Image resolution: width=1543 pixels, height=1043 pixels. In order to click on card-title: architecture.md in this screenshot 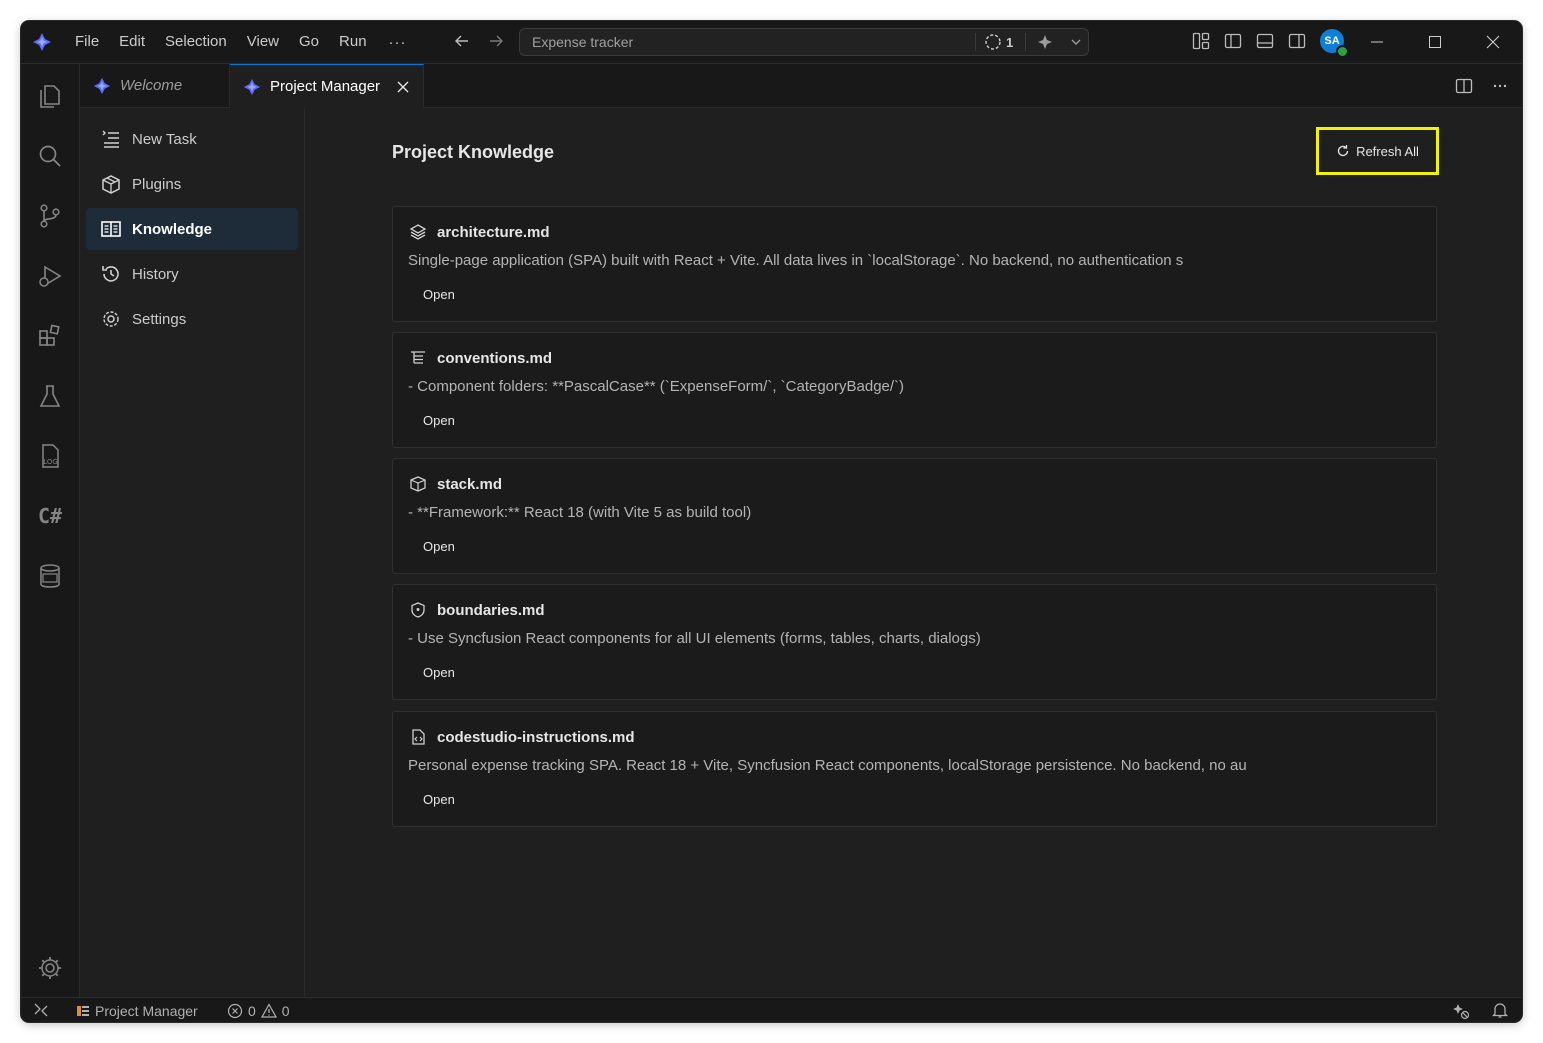, I will do `click(493, 232)`.